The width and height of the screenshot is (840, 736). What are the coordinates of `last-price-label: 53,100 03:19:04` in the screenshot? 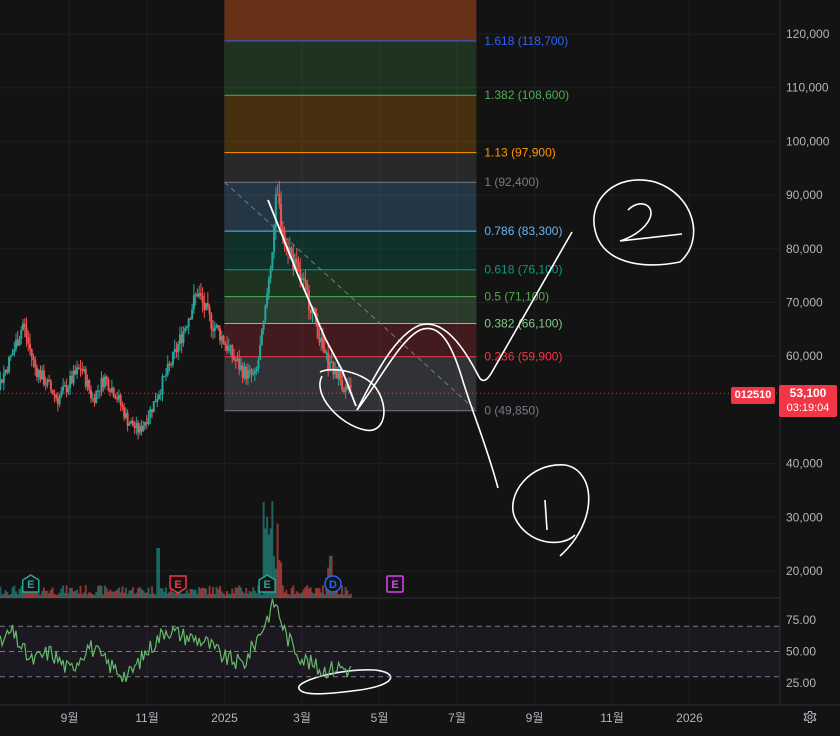 It's located at (808, 401).